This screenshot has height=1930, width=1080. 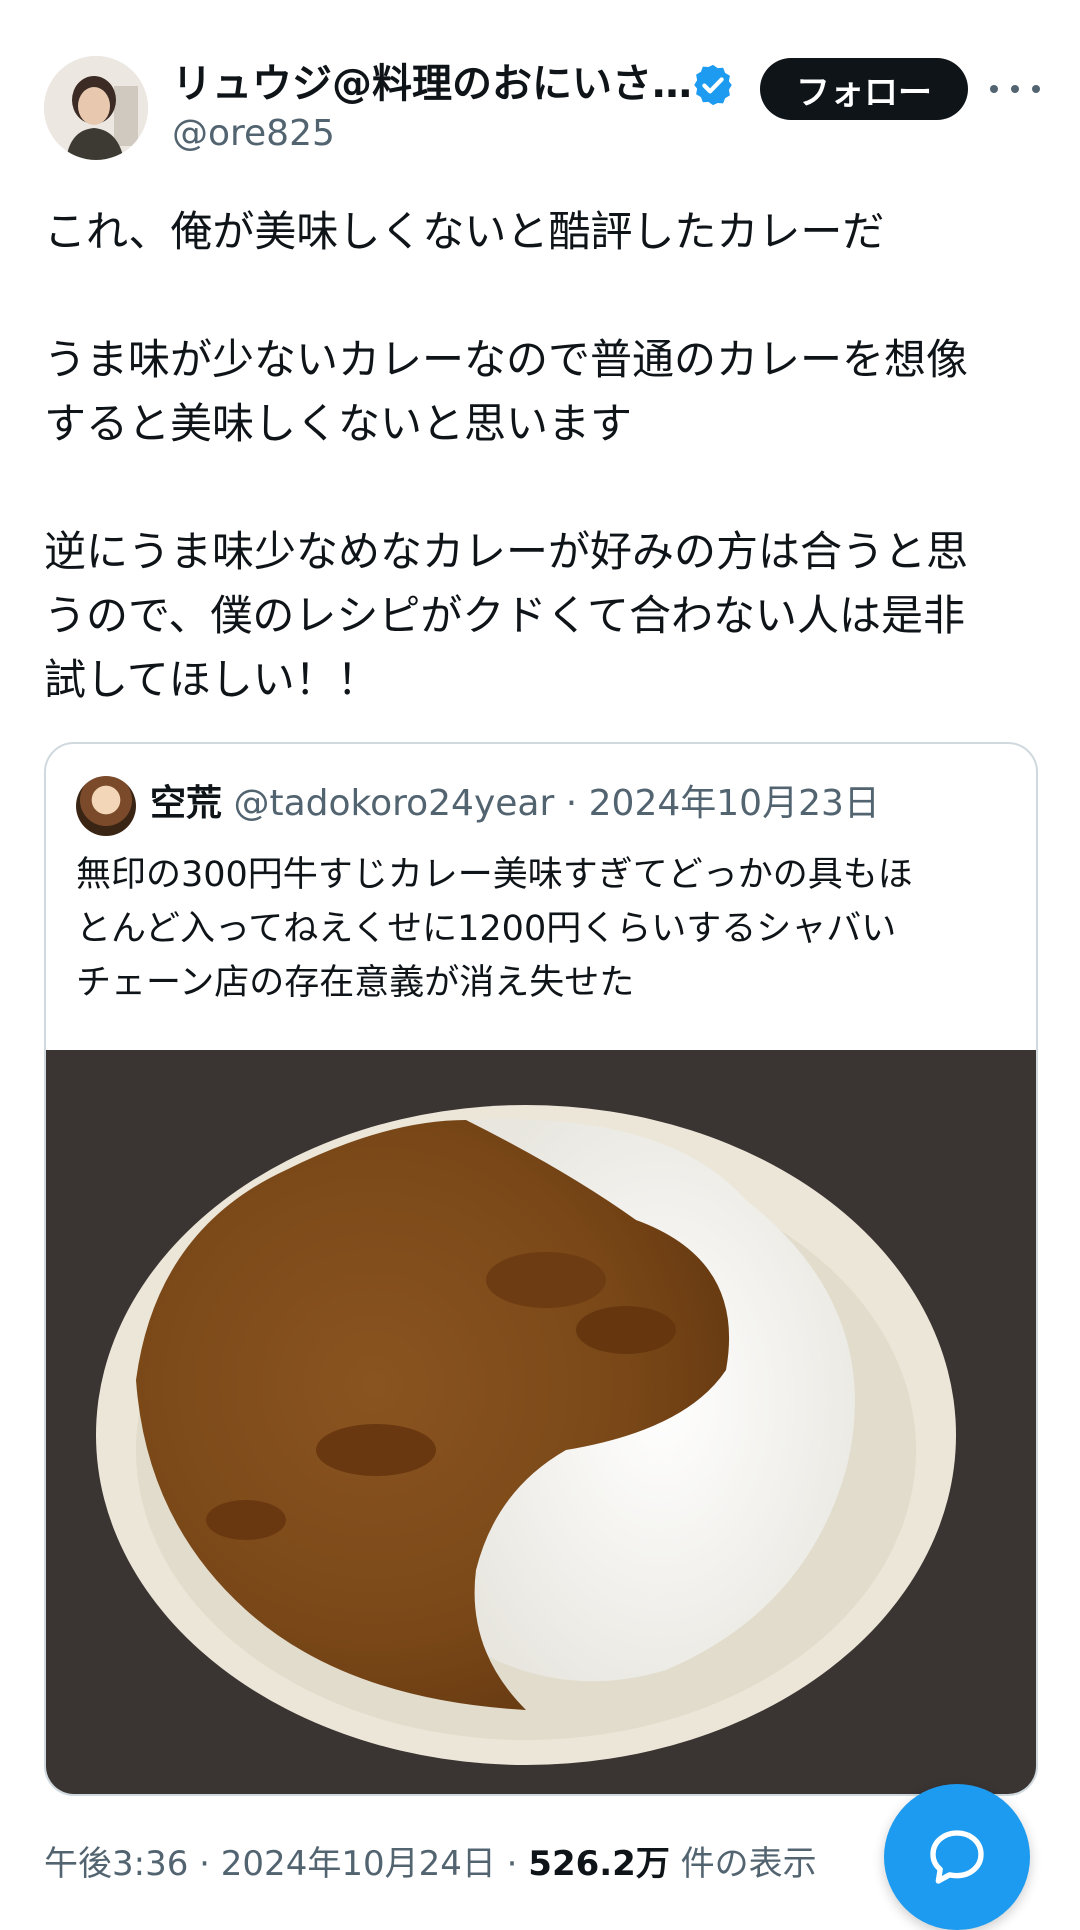 What do you see at coordinates (393, 803) in the screenshot?
I see `quote-author-handle: @tadokoro24year` at bounding box center [393, 803].